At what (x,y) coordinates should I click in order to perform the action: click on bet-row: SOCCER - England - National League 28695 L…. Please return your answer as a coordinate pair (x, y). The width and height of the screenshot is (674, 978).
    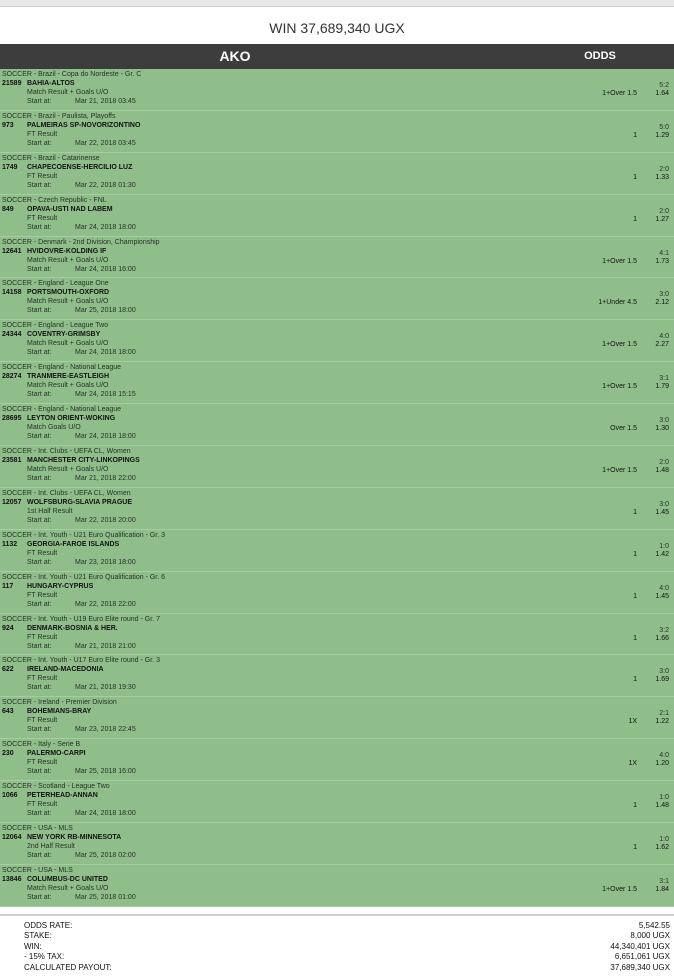
    Looking at the image, I should click on (337, 425).